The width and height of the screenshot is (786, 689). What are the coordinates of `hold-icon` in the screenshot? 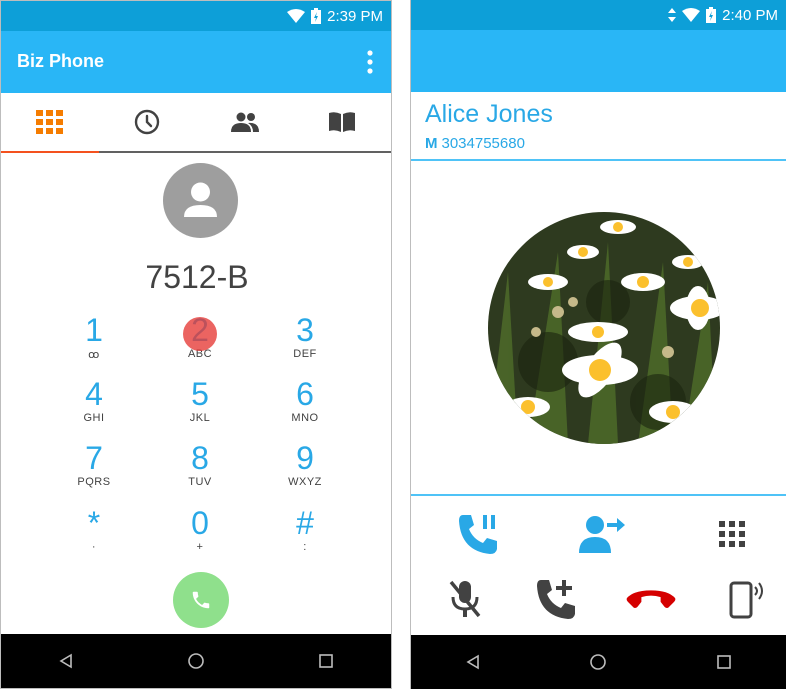 It's located at (478, 534).